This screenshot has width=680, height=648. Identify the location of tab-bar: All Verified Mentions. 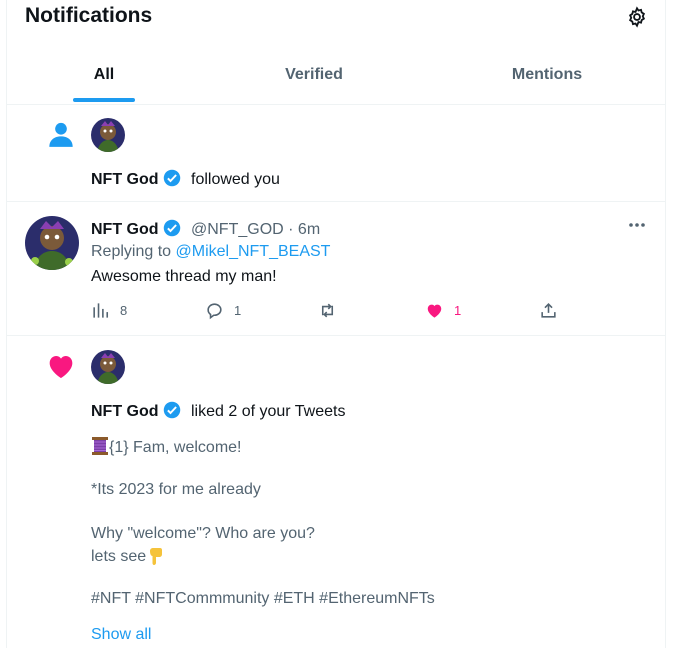
(336, 76).